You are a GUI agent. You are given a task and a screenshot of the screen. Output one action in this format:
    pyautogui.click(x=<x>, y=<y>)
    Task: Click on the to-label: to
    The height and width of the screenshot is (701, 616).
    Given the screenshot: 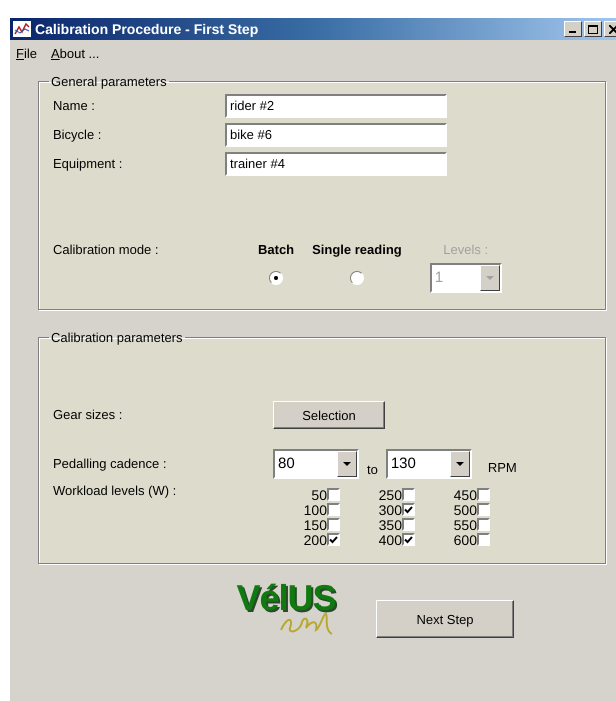 What is the action you would take?
    pyautogui.click(x=372, y=469)
    